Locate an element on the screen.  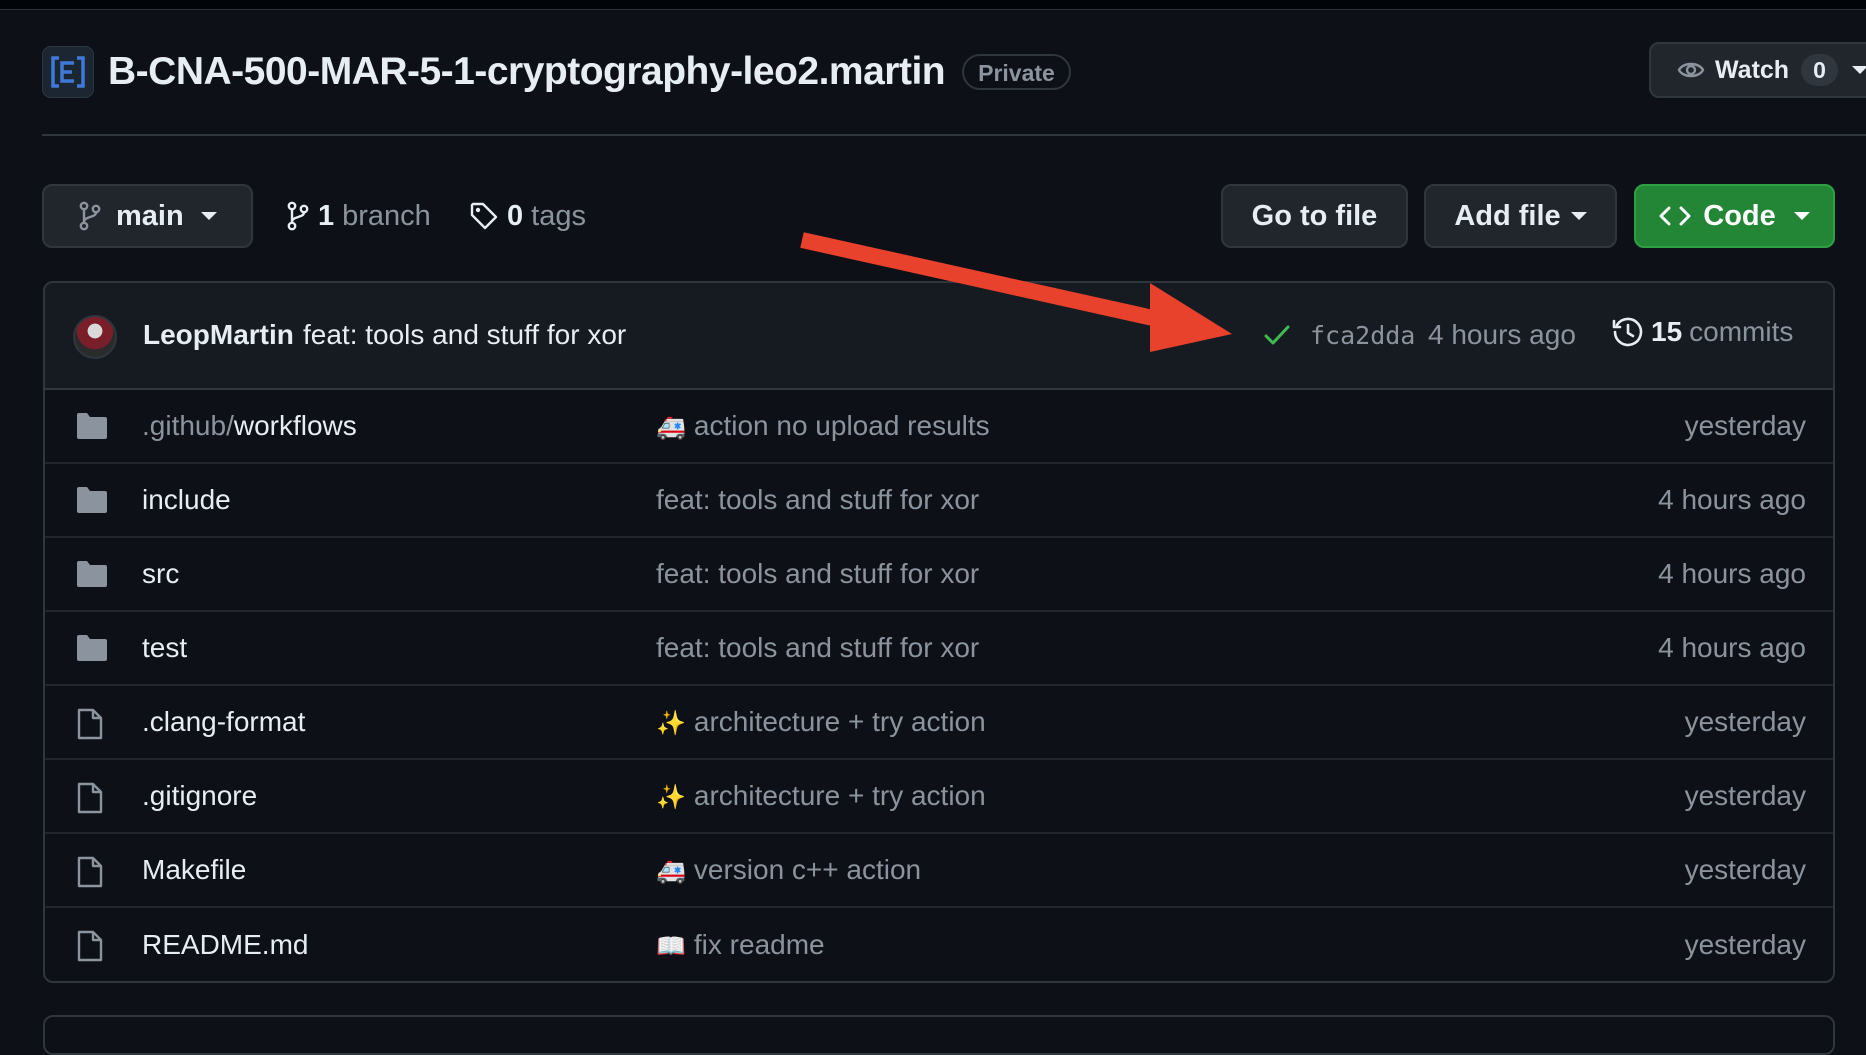
file-name: .github/workflows is located at coordinates (249, 426).